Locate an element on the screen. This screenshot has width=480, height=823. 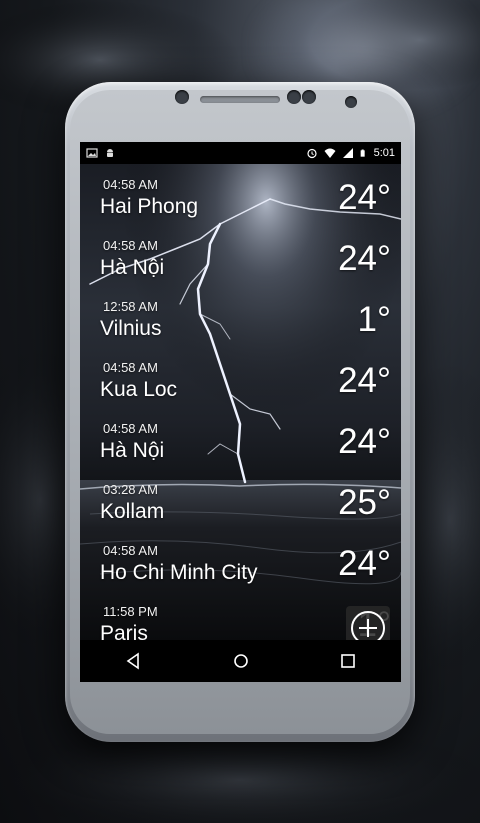
city-name: Kua Loc is located at coordinates (139, 389).